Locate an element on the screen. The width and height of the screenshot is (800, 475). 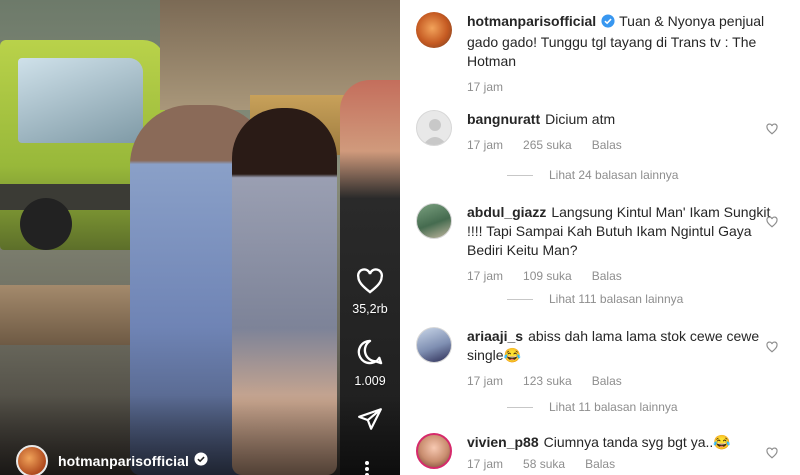
share-send-icon is located at coordinates (370, 421).